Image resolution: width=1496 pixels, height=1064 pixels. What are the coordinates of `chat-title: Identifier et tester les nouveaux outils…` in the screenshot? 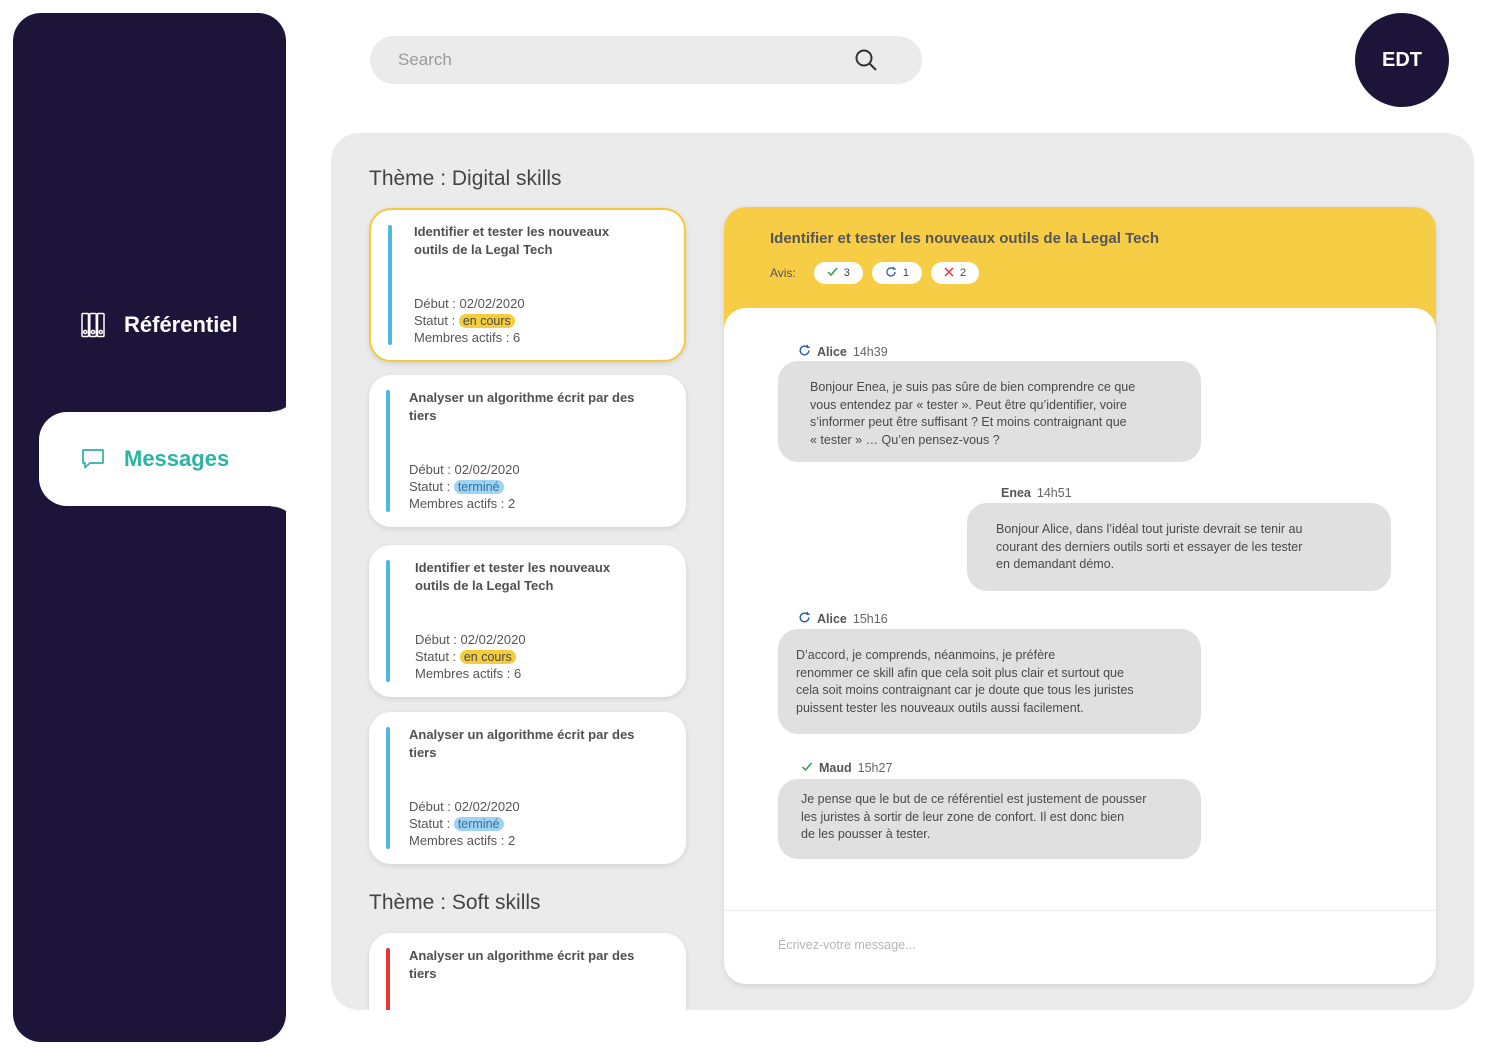 It's located at (964, 238).